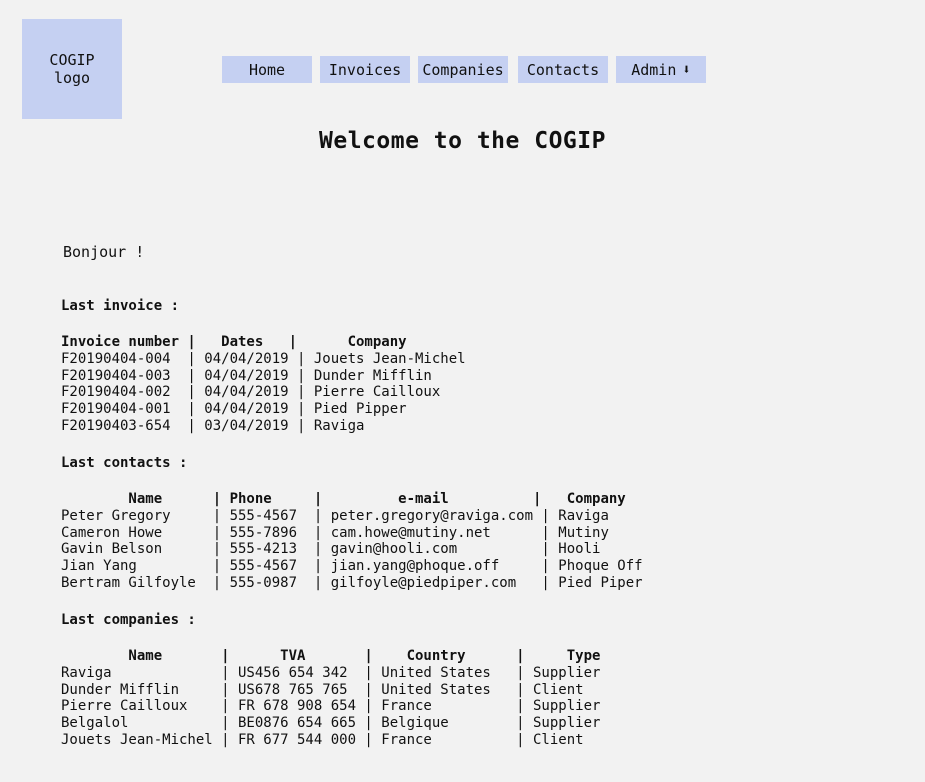 This screenshot has width=925, height=782. I want to click on arrow-down-icon: ⬇, so click(686, 69).